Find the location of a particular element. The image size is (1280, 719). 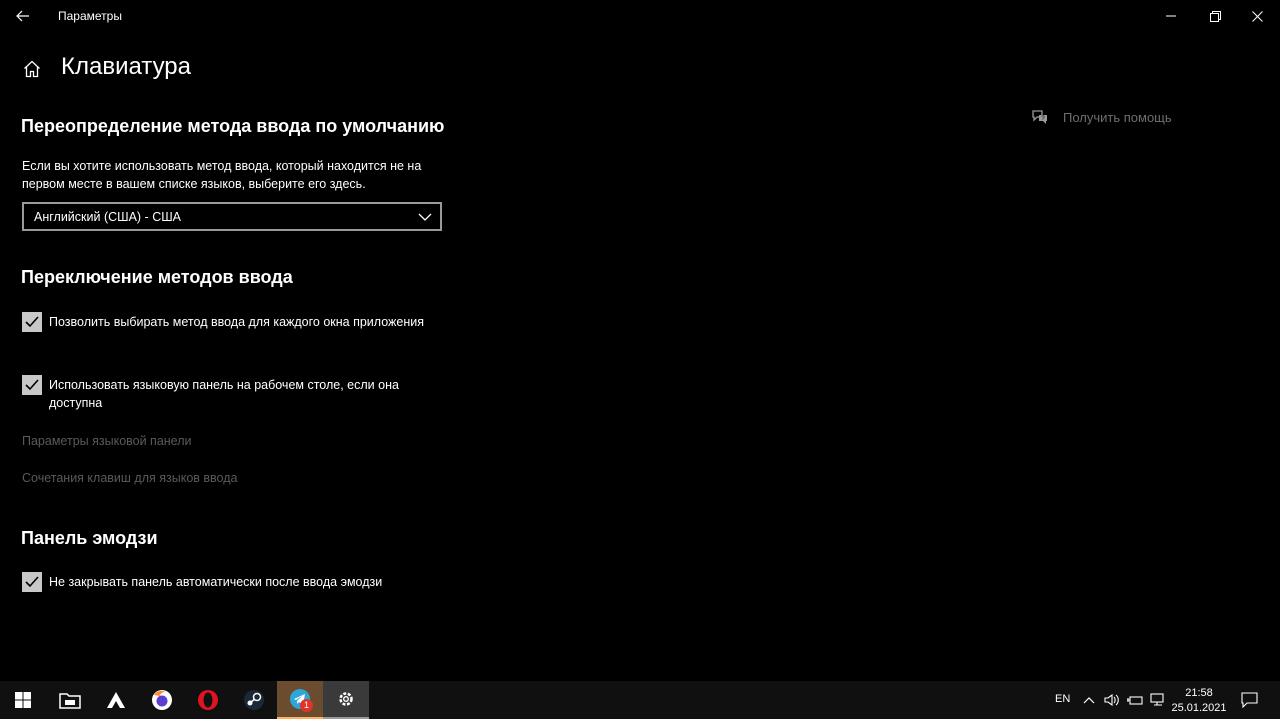

home-button is located at coordinates (32, 69).